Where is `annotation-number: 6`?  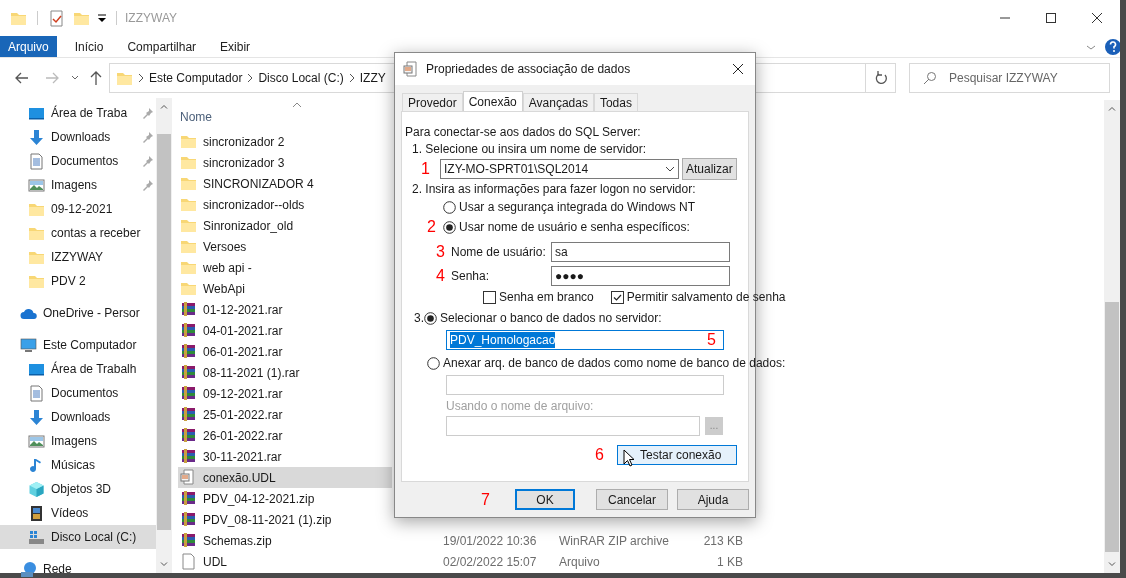
annotation-number: 6 is located at coordinates (600, 455).